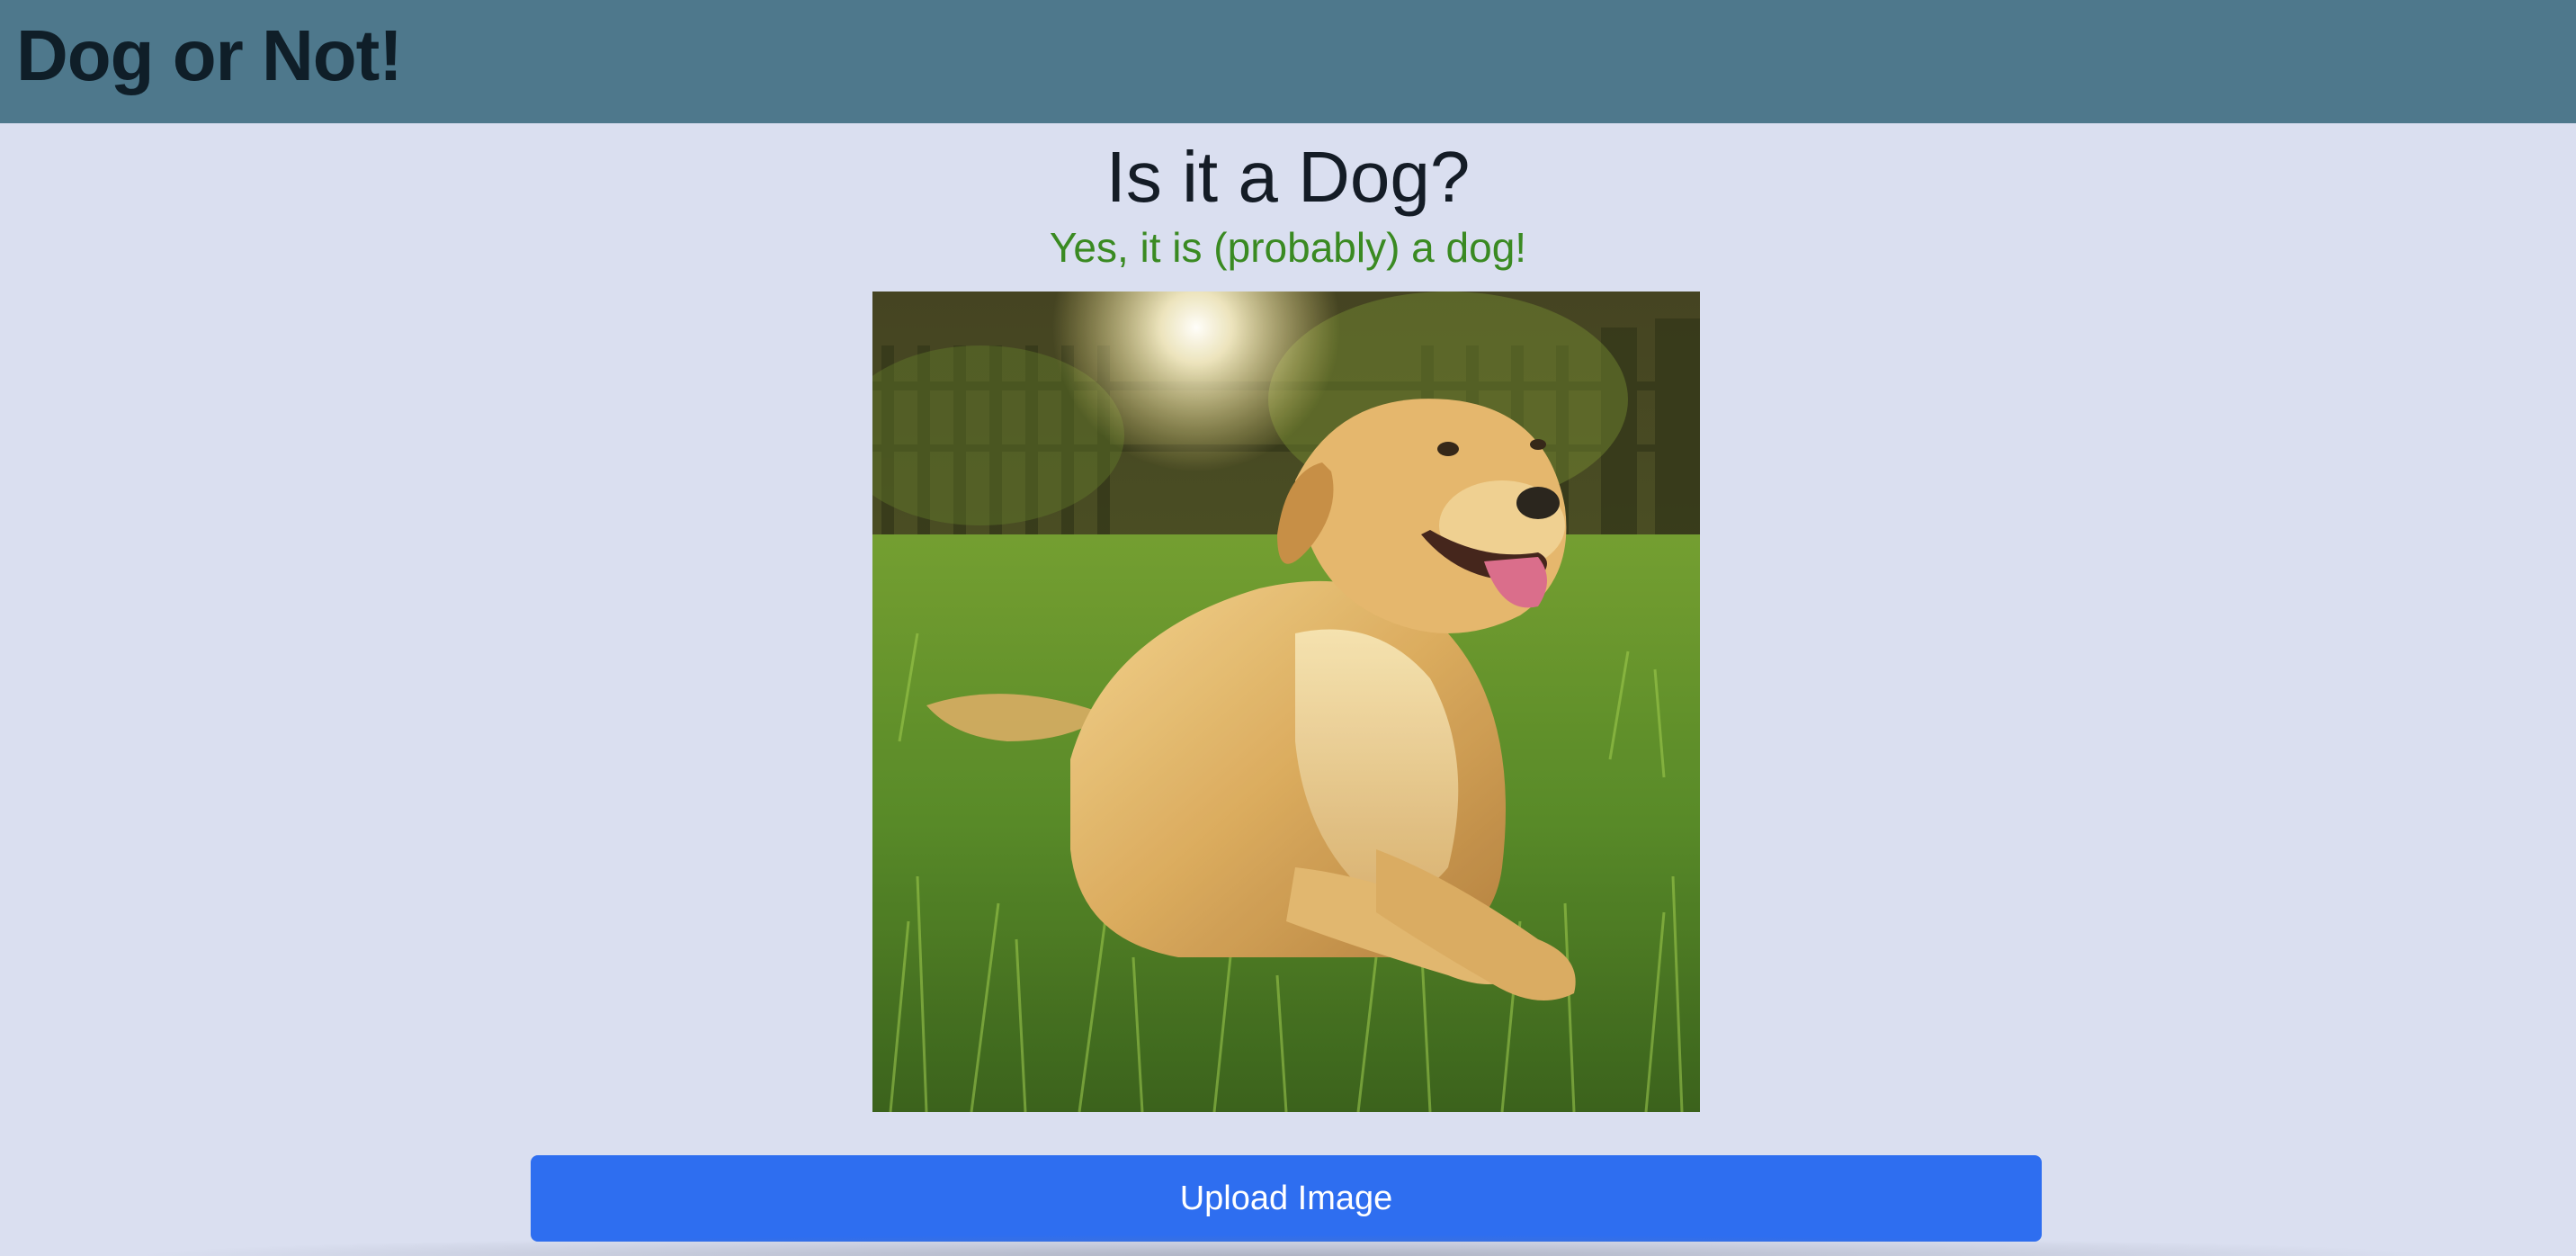  What do you see at coordinates (209, 55) in the screenshot?
I see `app-title: Dog or Not!` at bounding box center [209, 55].